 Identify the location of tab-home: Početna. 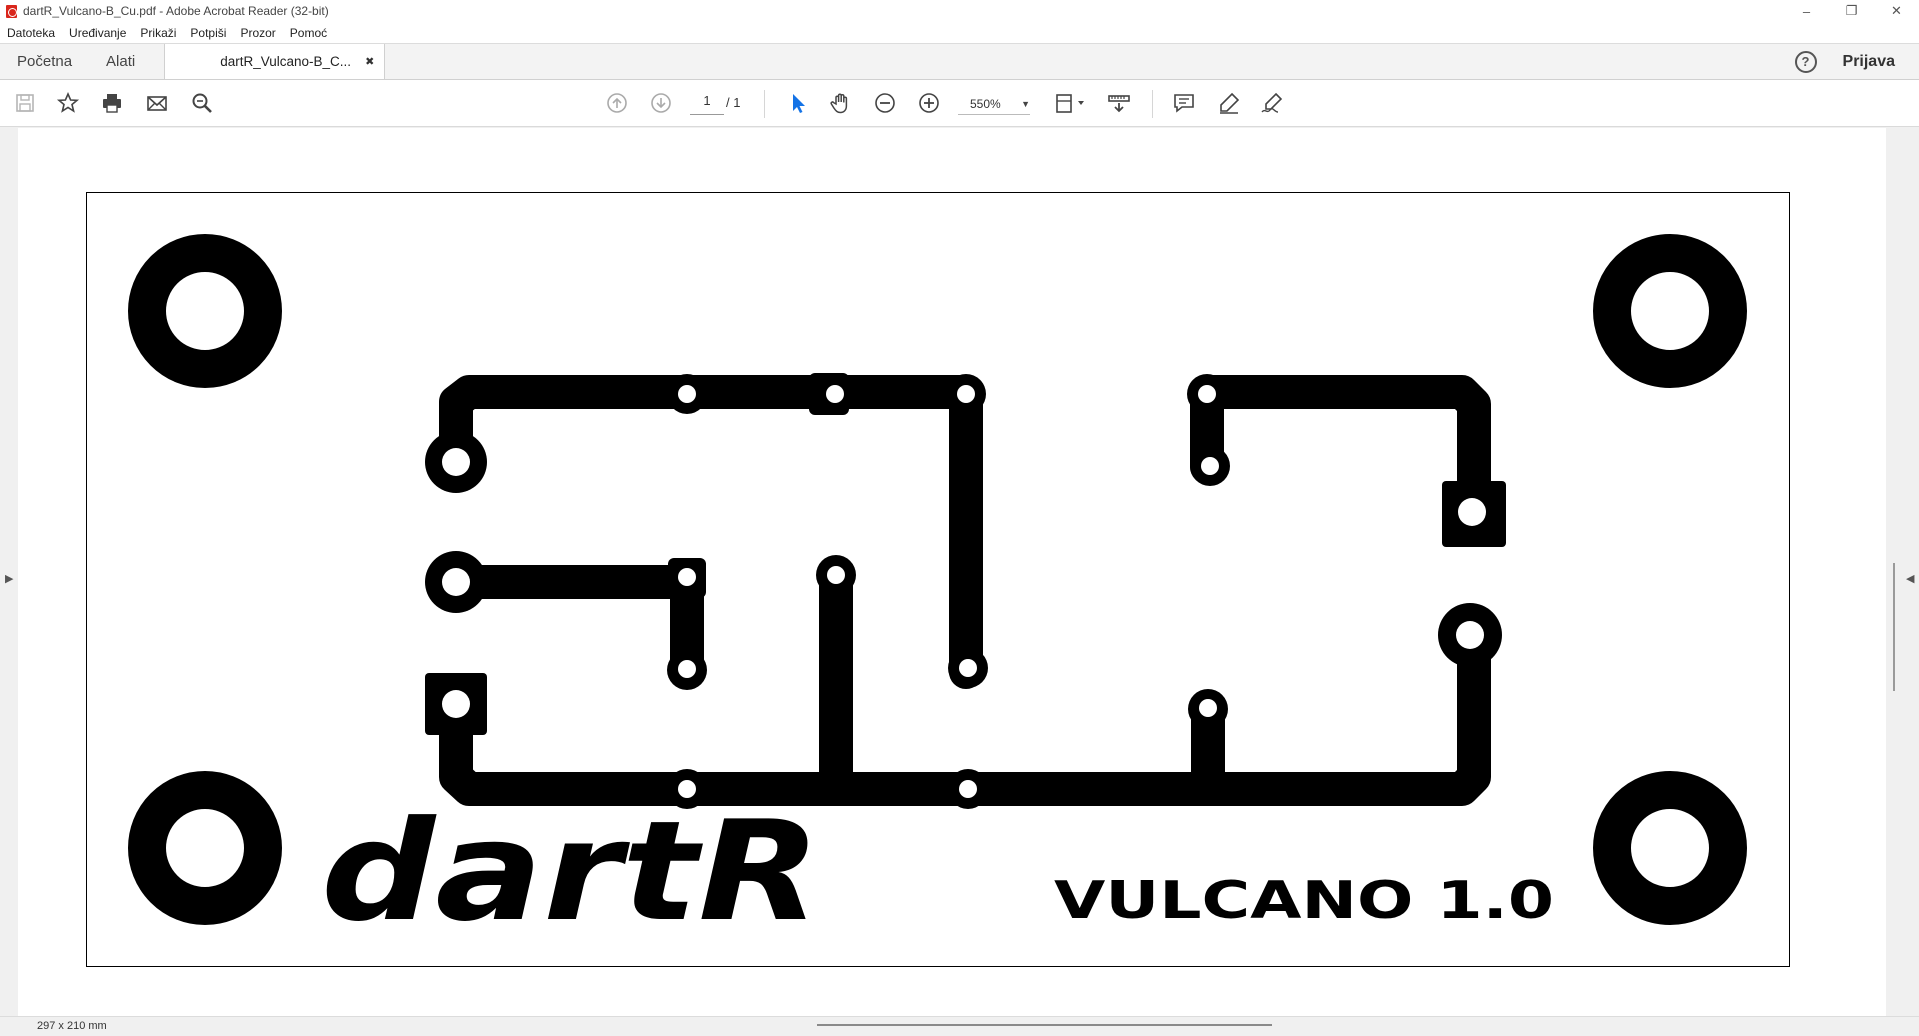
(44, 61).